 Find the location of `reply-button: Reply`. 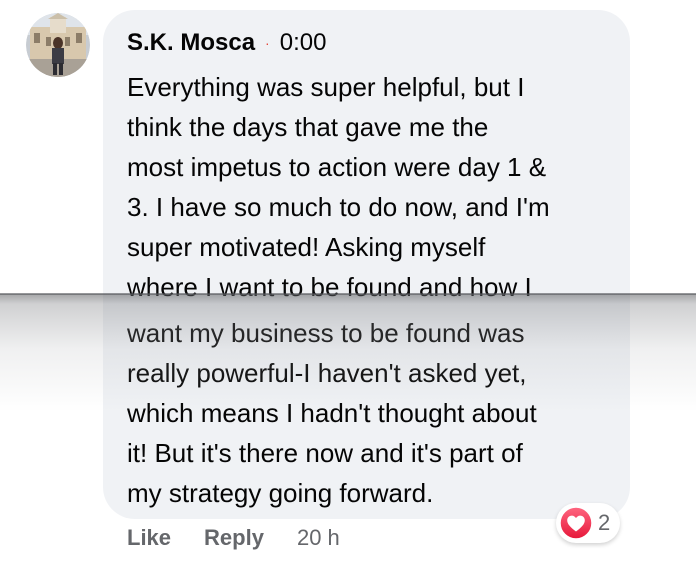

reply-button: Reply is located at coordinates (234, 538).